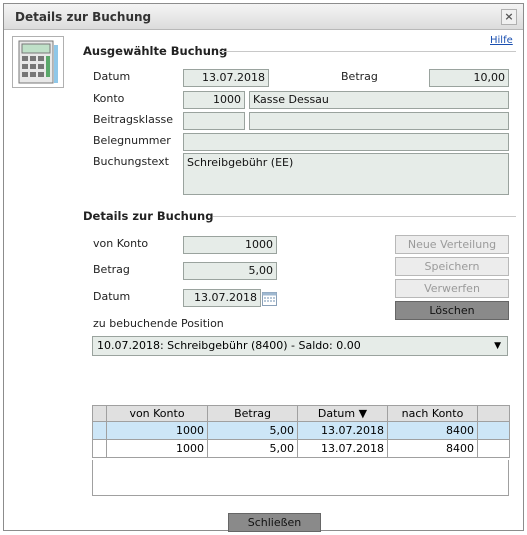 Image resolution: width=527 pixels, height=535 pixels. What do you see at coordinates (274, 522) in the screenshot?
I see `close-button: Schließen` at bounding box center [274, 522].